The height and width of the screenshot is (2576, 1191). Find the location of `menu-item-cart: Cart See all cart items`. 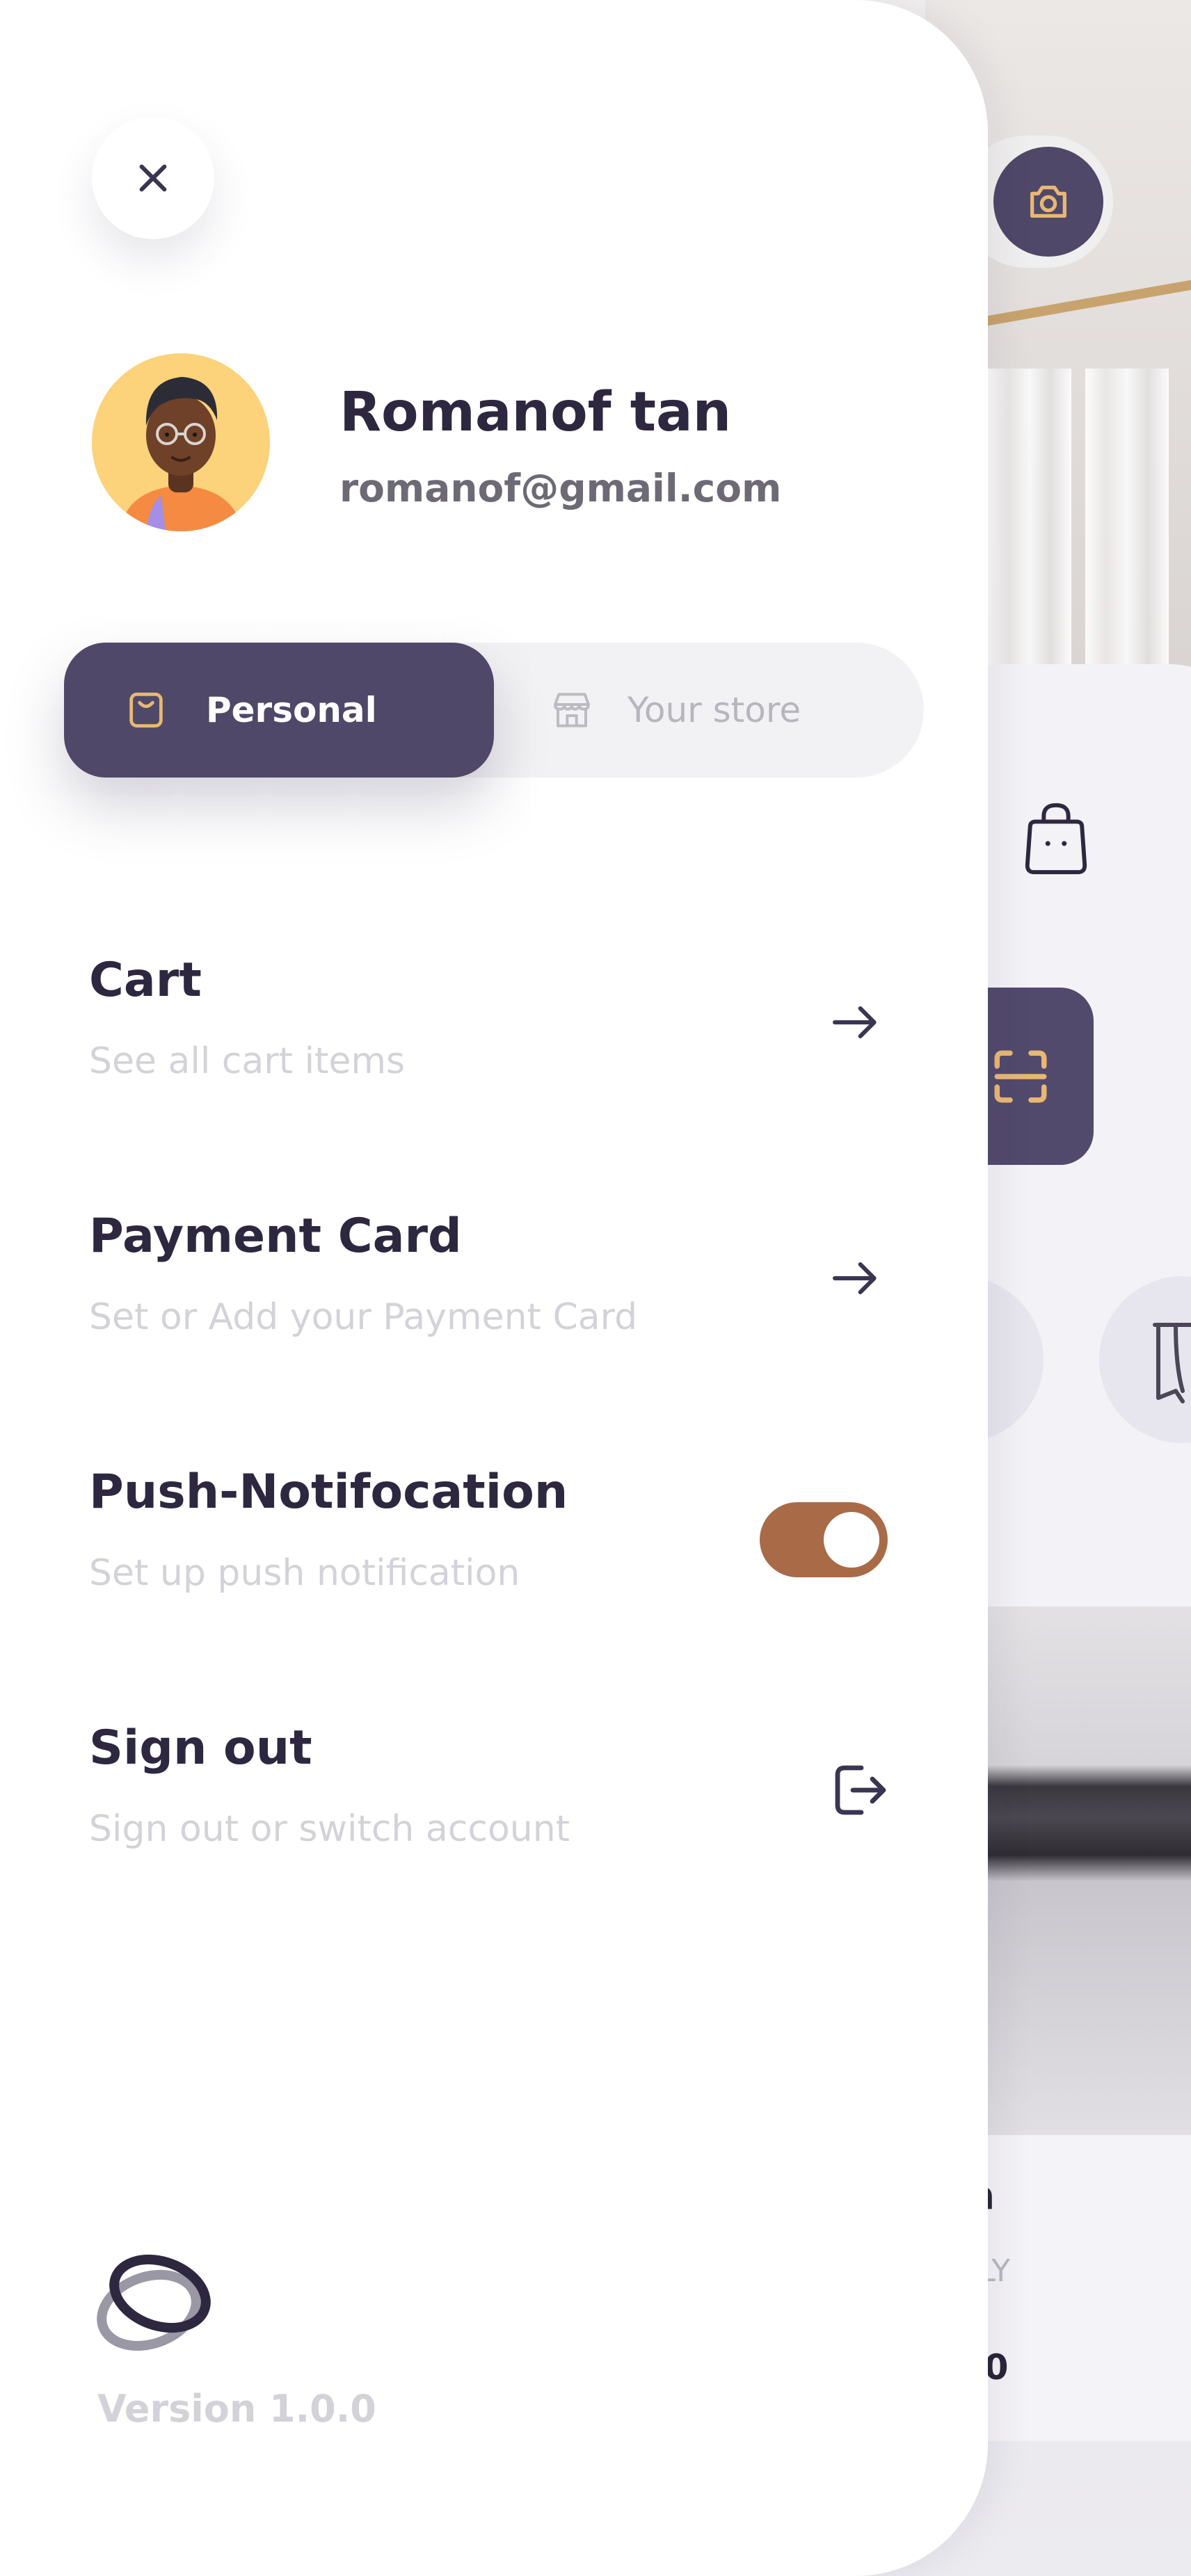

menu-item-cart: Cart See all cart items is located at coordinates (506, 1043).